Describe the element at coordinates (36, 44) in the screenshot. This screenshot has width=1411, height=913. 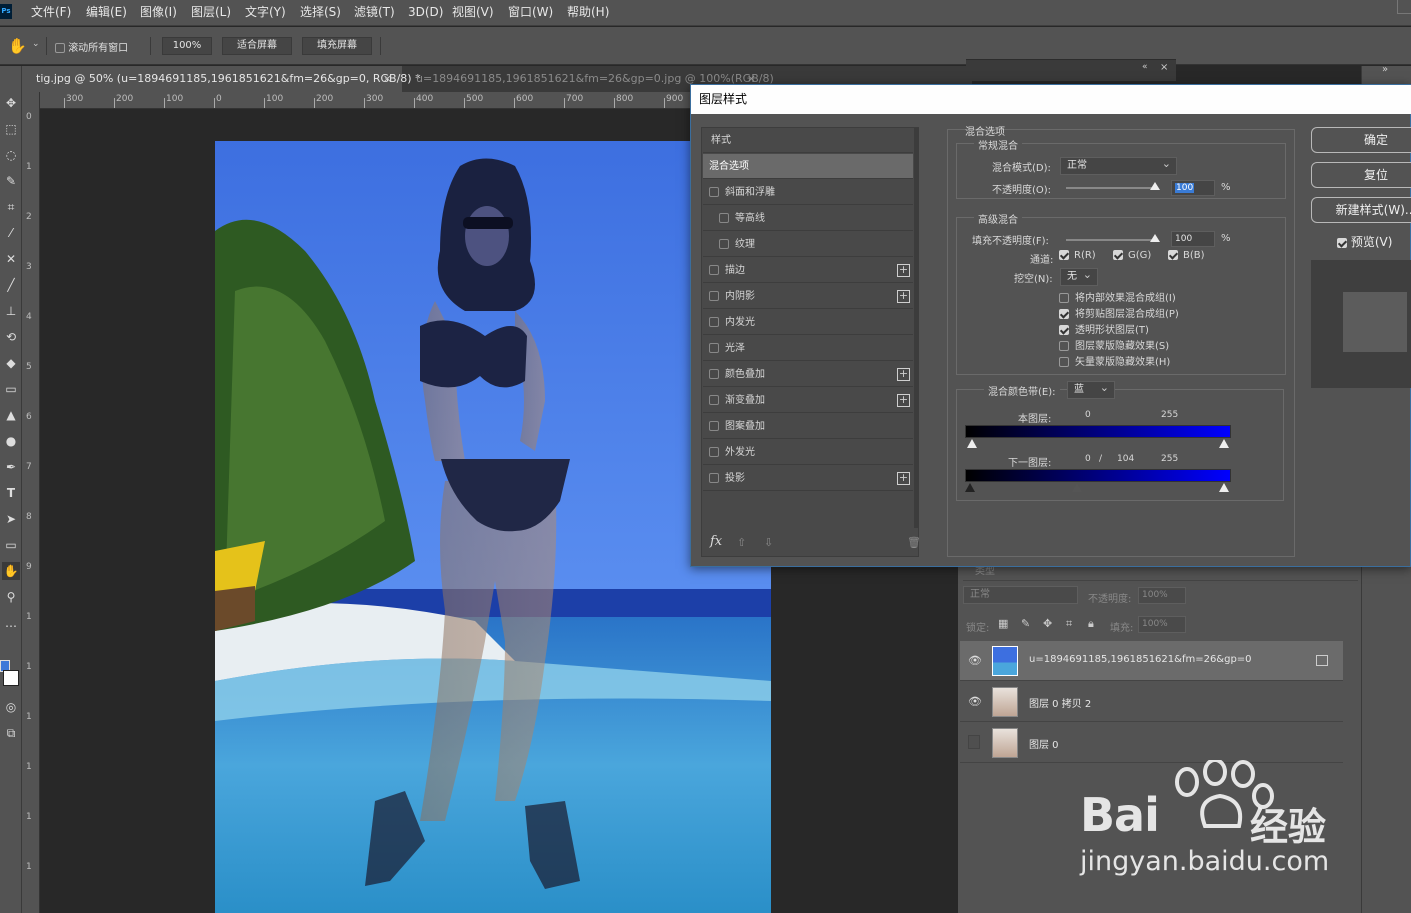
I see `chevron-down-icon: ⌄` at that location.